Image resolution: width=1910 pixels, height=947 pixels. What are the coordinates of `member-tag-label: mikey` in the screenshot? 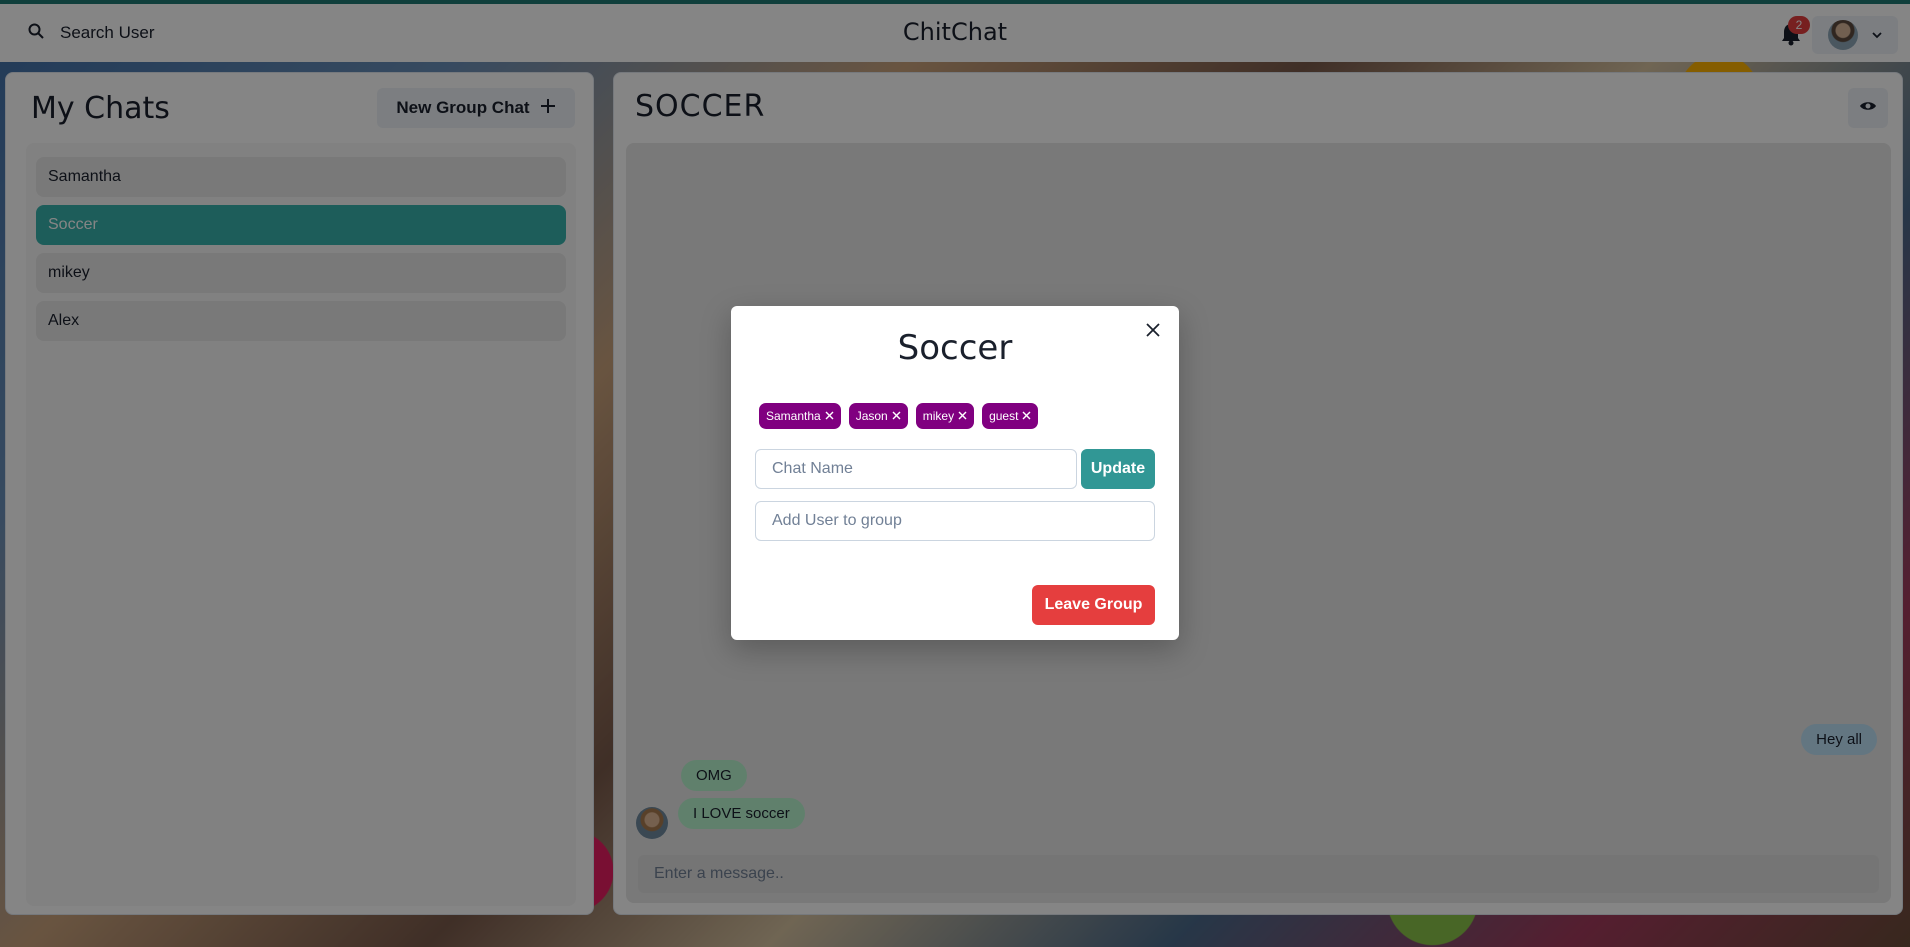 It's located at (938, 416).